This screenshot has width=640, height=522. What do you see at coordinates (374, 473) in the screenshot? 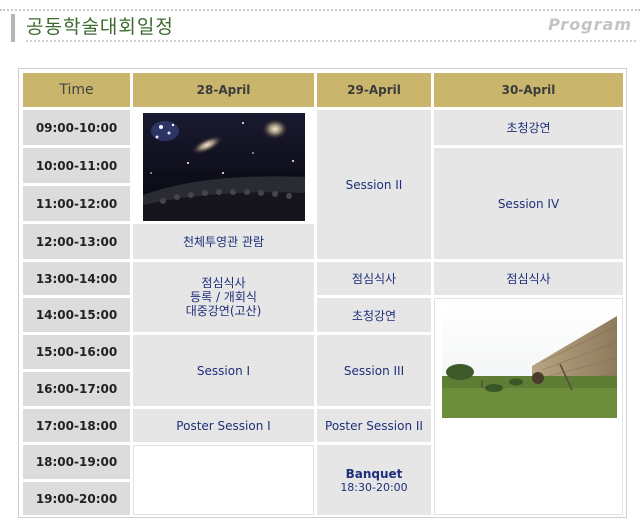
I see `banquet-title: Banquet` at bounding box center [374, 473].